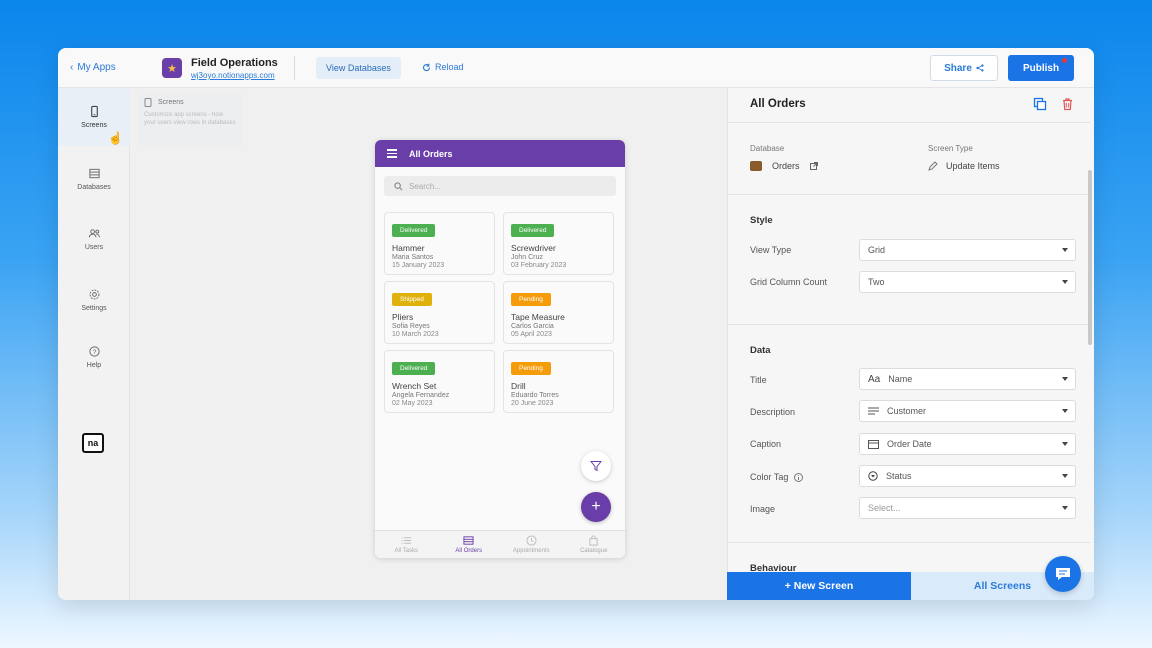 This screenshot has width=1152, height=648. I want to click on description-label: Description, so click(773, 412).